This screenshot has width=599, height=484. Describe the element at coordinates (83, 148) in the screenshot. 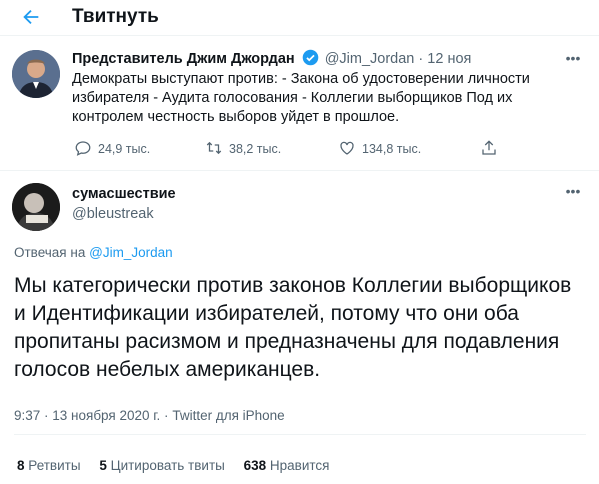

I see `reply-icon` at that location.